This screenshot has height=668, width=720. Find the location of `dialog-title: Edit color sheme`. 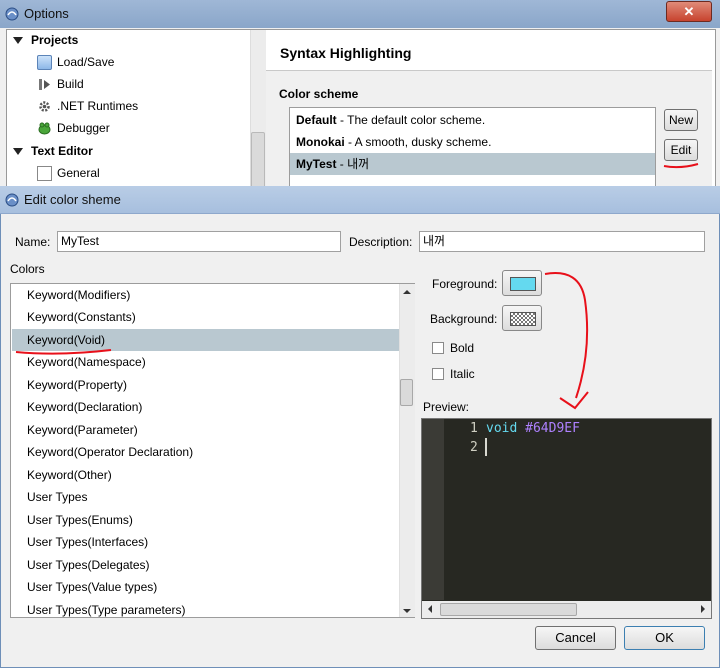

dialog-title: Edit color sheme is located at coordinates (72, 199).